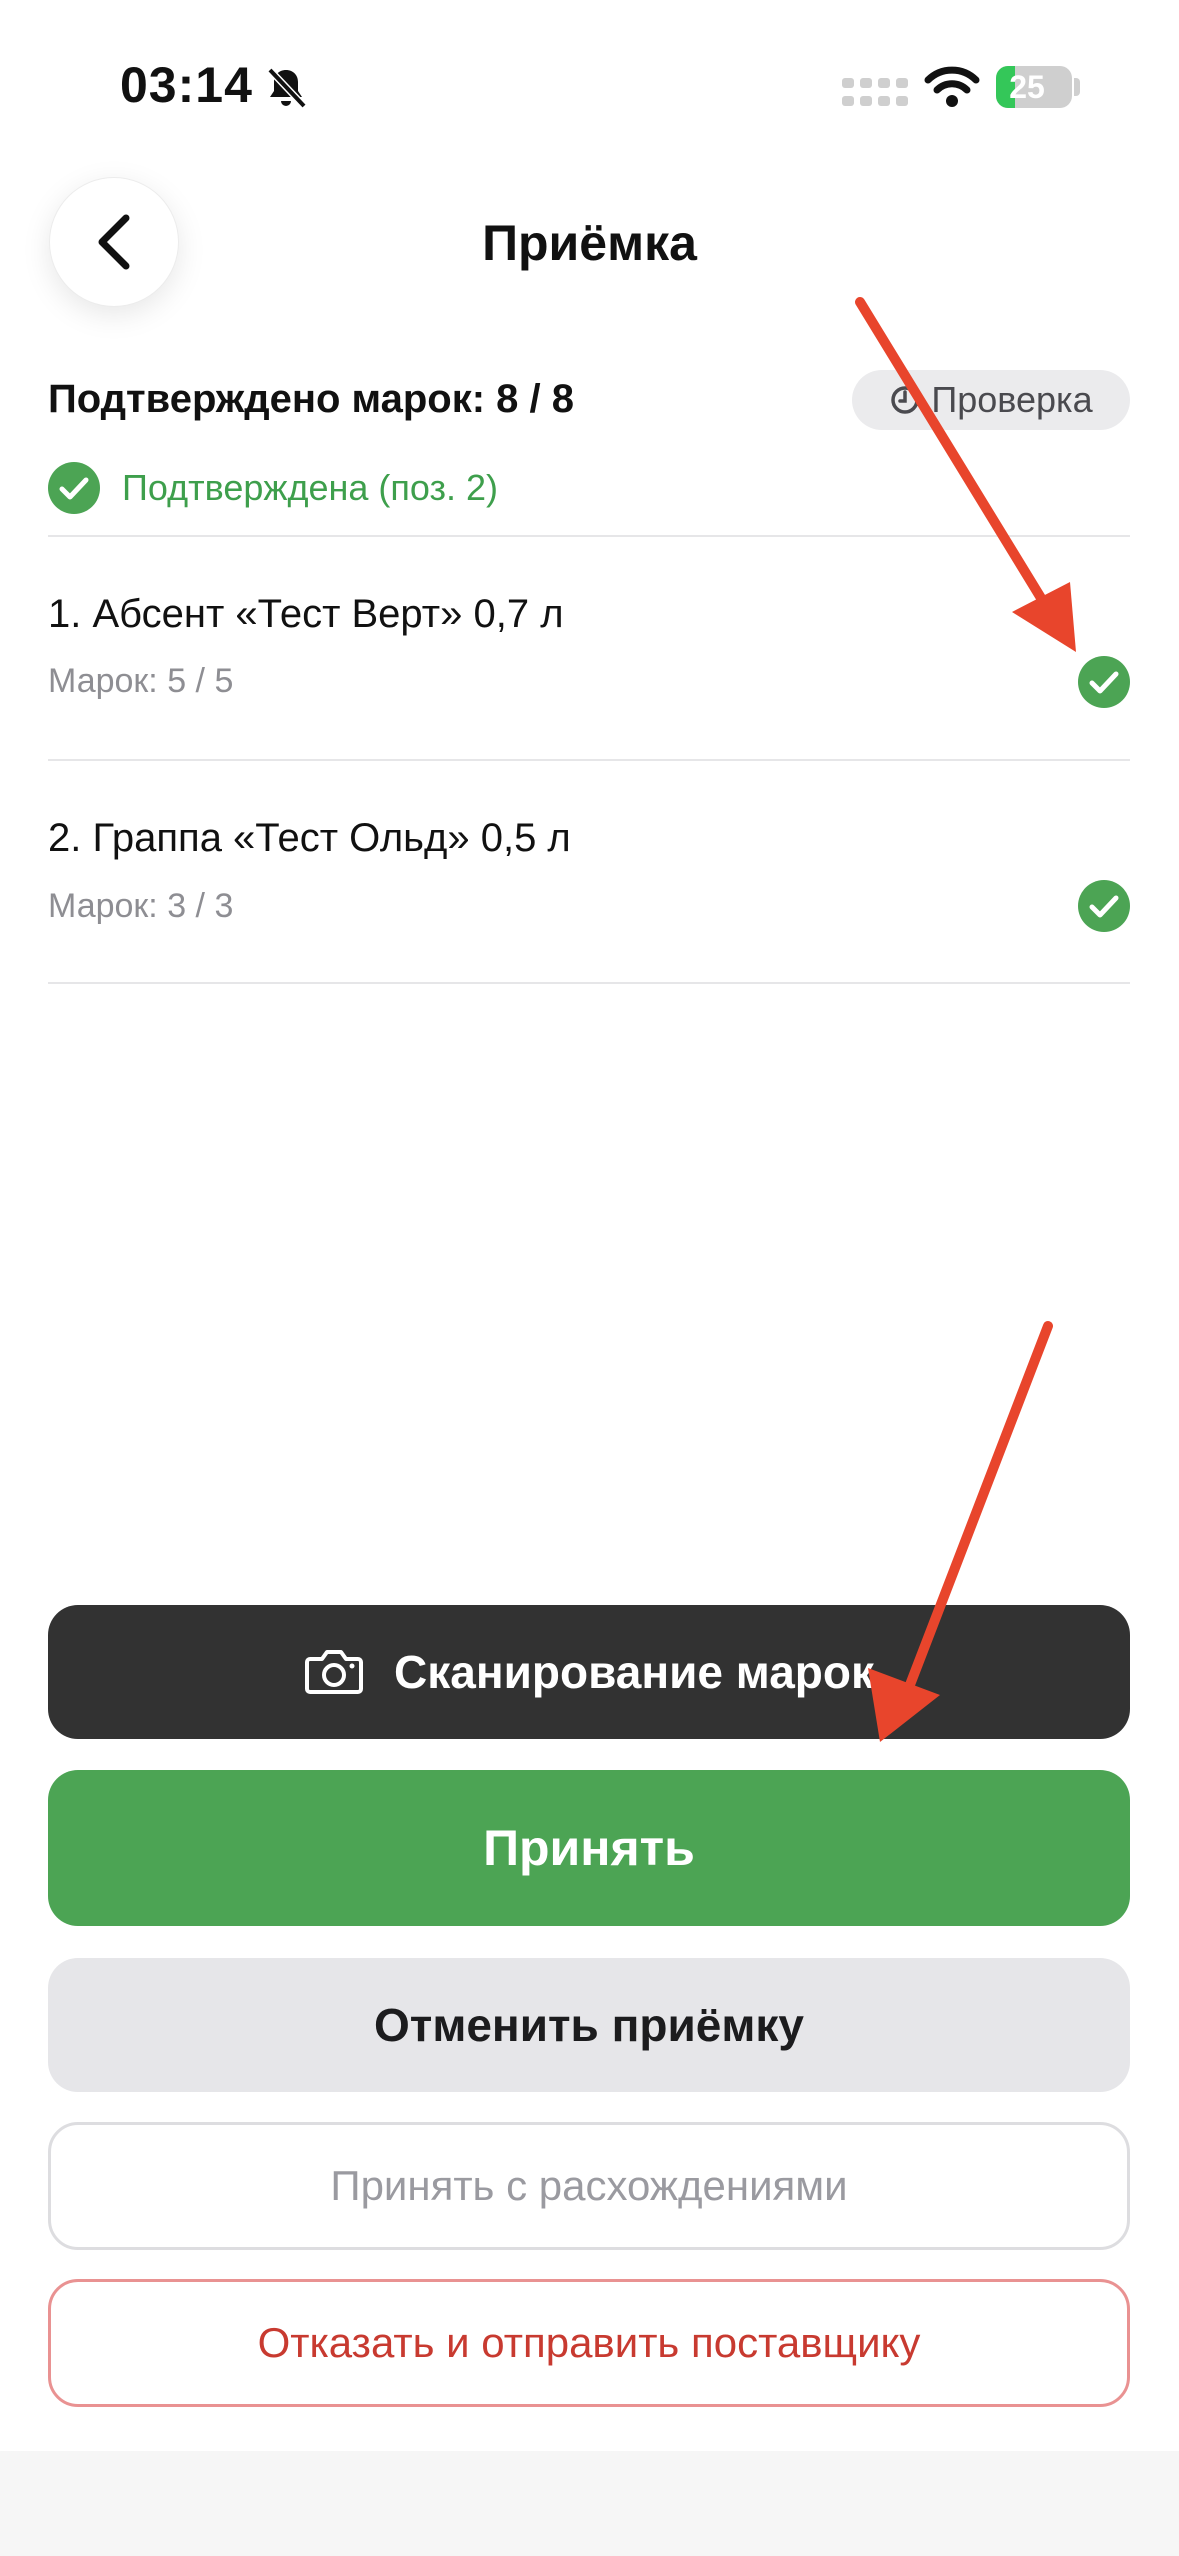 The image size is (1179, 2556). Describe the element at coordinates (589, 983) in the screenshot. I see `divider` at that location.